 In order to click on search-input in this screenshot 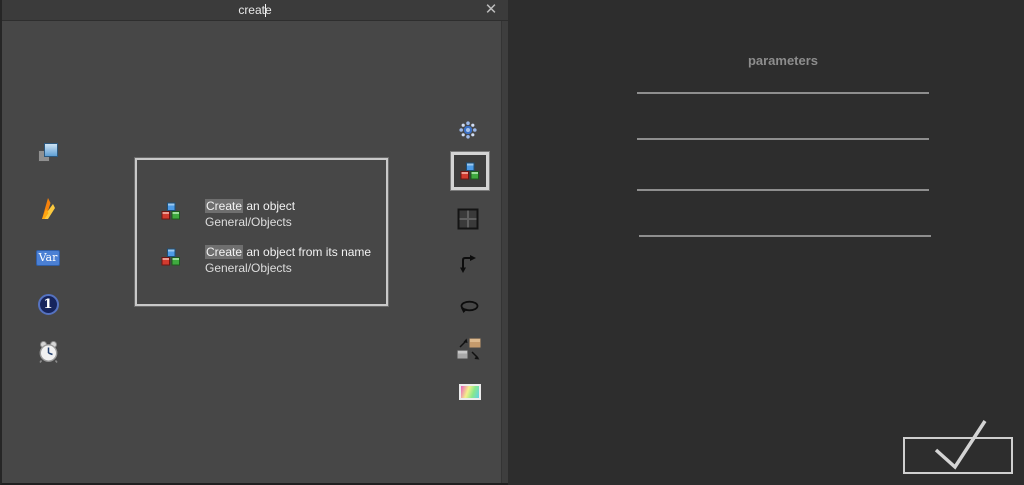, I will do `click(255, 10)`.